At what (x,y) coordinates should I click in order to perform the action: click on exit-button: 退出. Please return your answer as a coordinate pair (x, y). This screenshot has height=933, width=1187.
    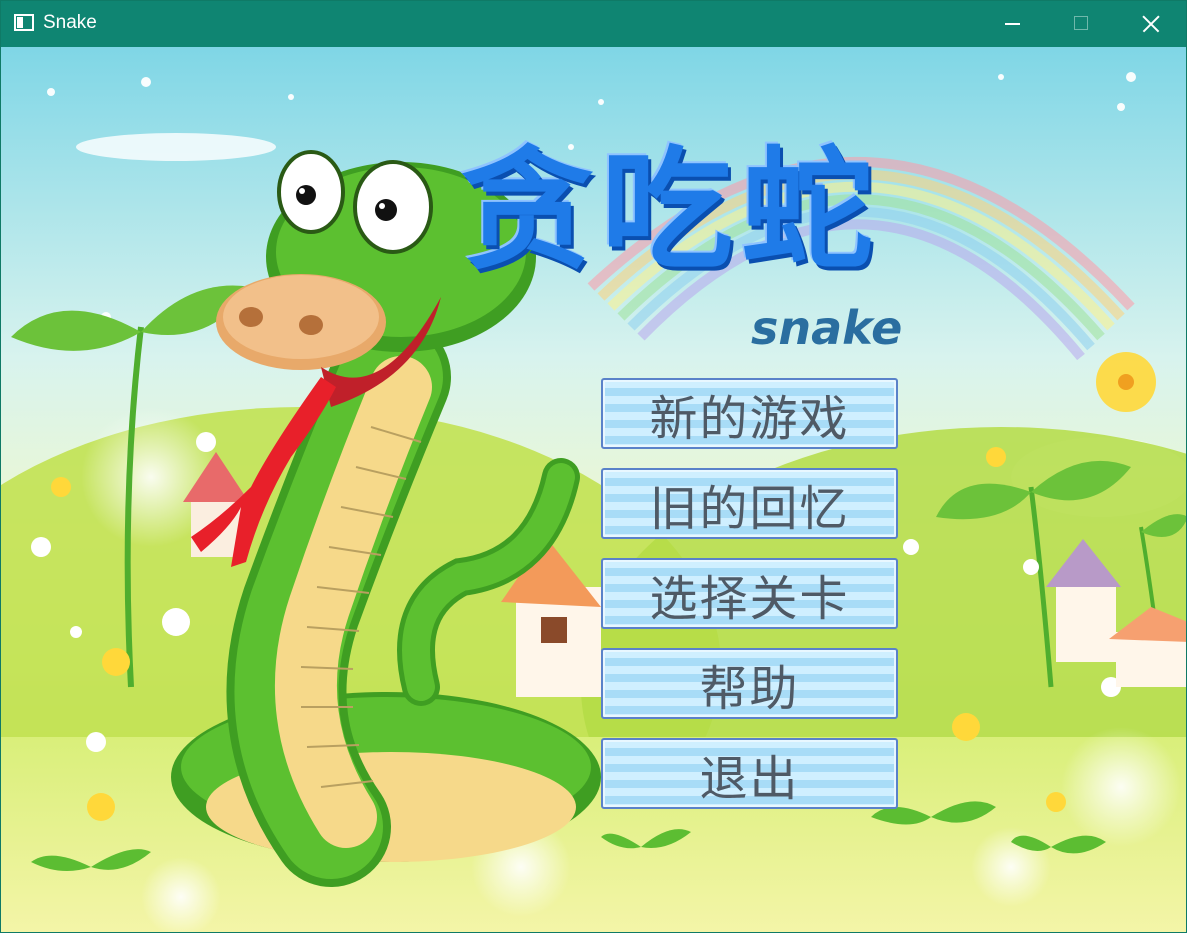
    Looking at the image, I should click on (749, 773).